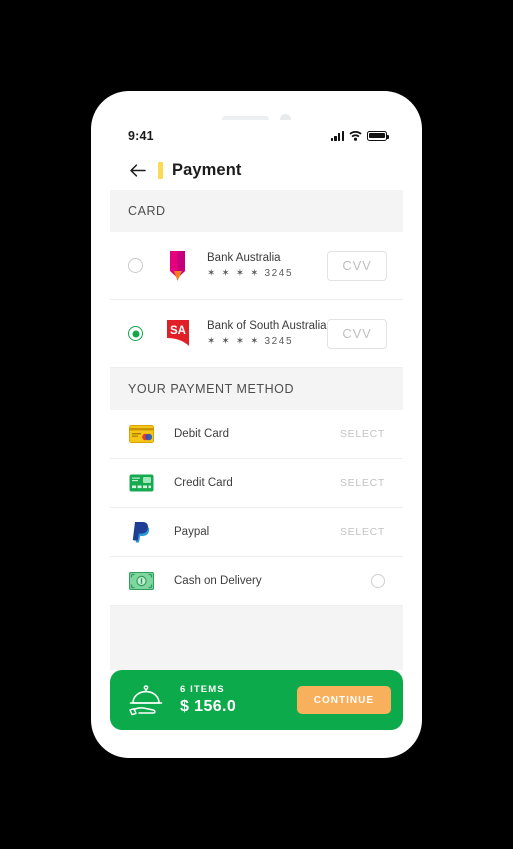  Describe the element at coordinates (141, 135) in the screenshot. I see `status-time: 9:41` at that location.